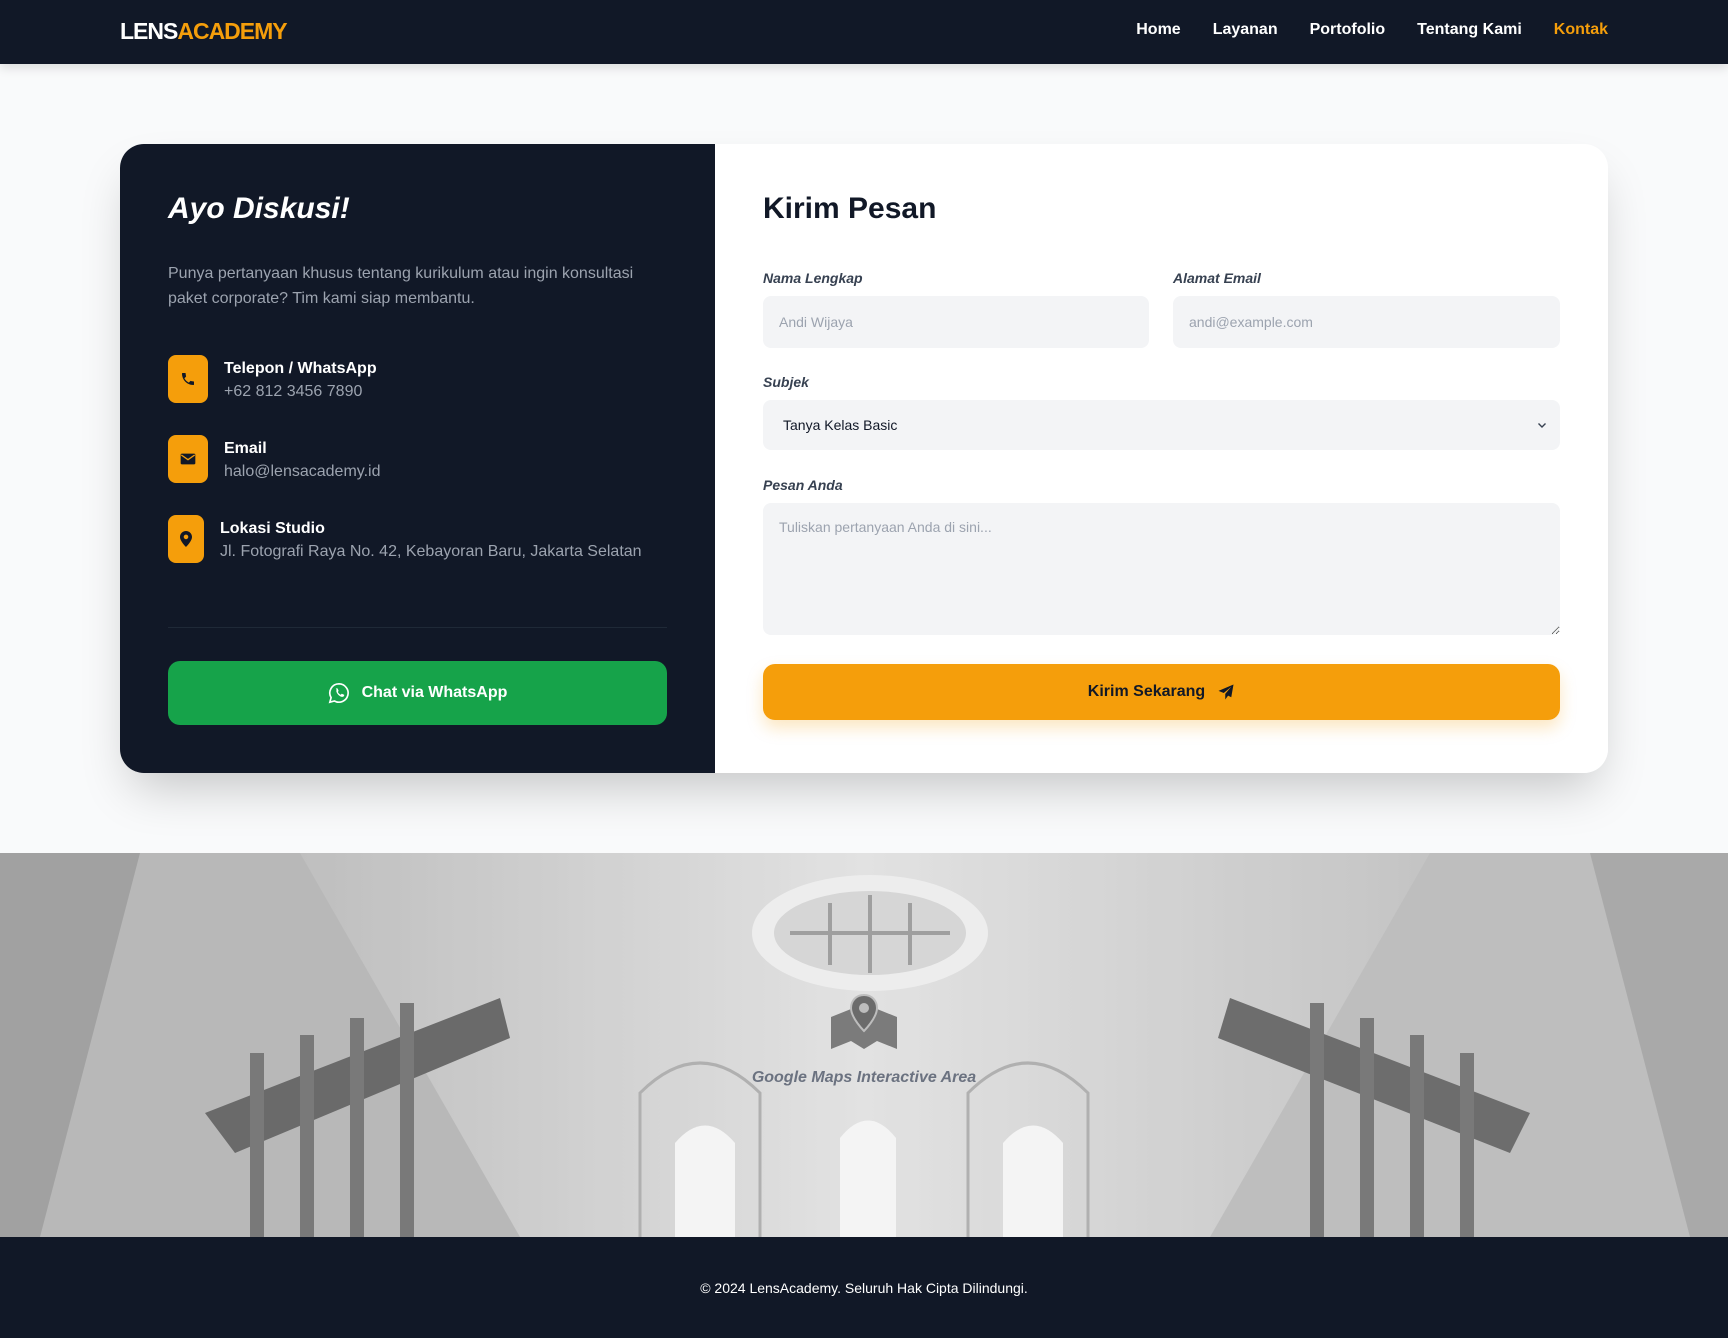 This screenshot has width=1728, height=1338. What do you see at coordinates (300, 379) in the screenshot?
I see `contact-item-phone-text: Telepon / WhatsApp +62 812 3456 7890` at bounding box center [300, 379].